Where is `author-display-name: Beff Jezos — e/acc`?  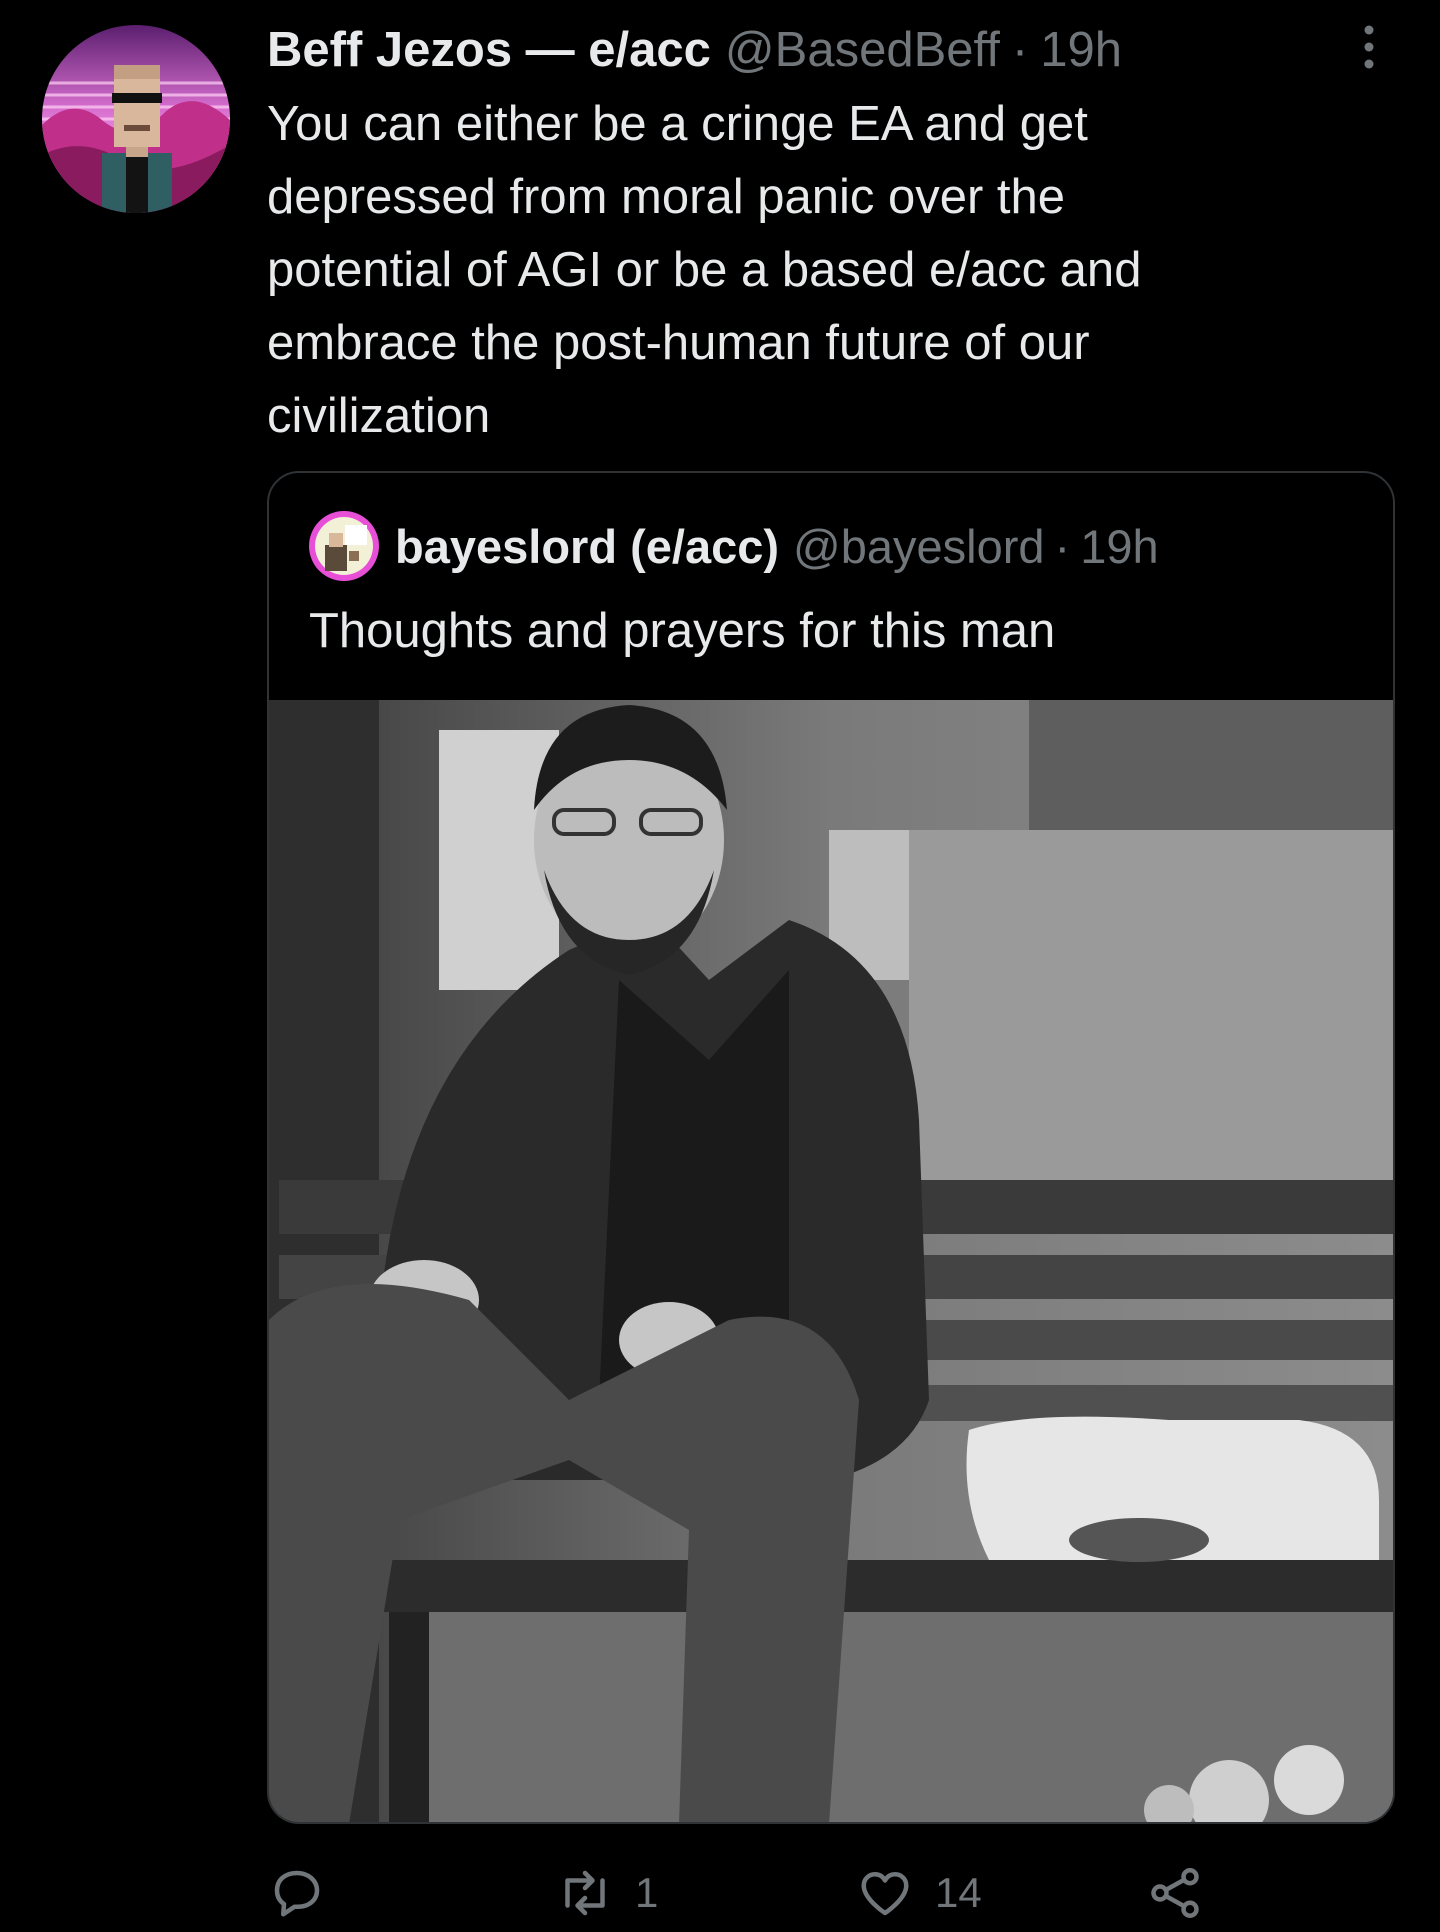 author-display-name: Beff Jezos — e/acc is located at coordinates (489, 50).